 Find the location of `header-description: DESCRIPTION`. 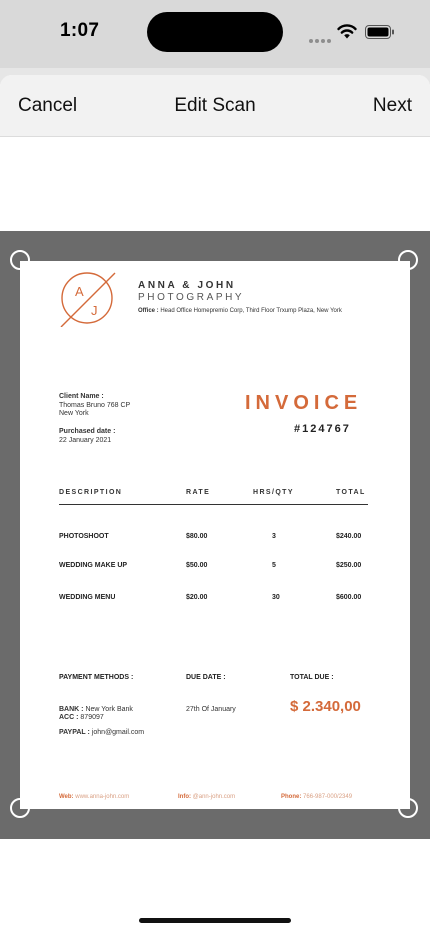

header-description: DESCRIPTION is located at coordinates (91, 492).